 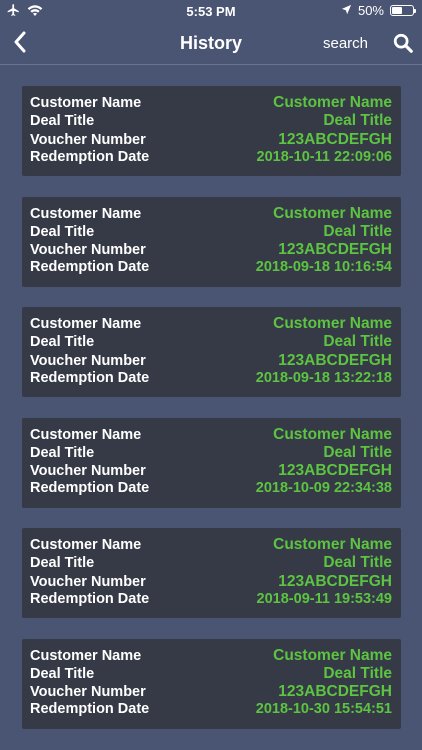 I want to click on redemption-date-value: 2018-09-18 10:16:54, so click(x=323, y=267).